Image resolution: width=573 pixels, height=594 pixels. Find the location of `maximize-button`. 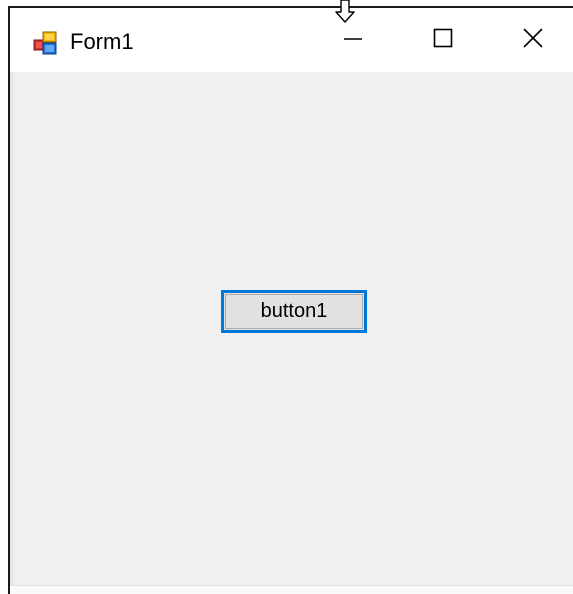

maximize-button is located at coordinates (443, 40).